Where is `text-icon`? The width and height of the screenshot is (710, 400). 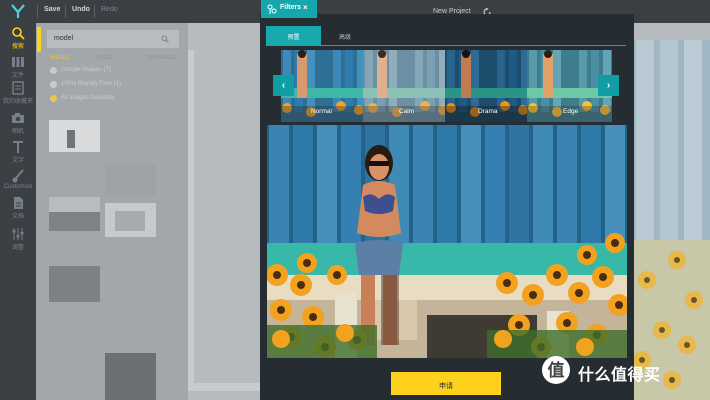
text-icon is located at coordinates (18, 147).